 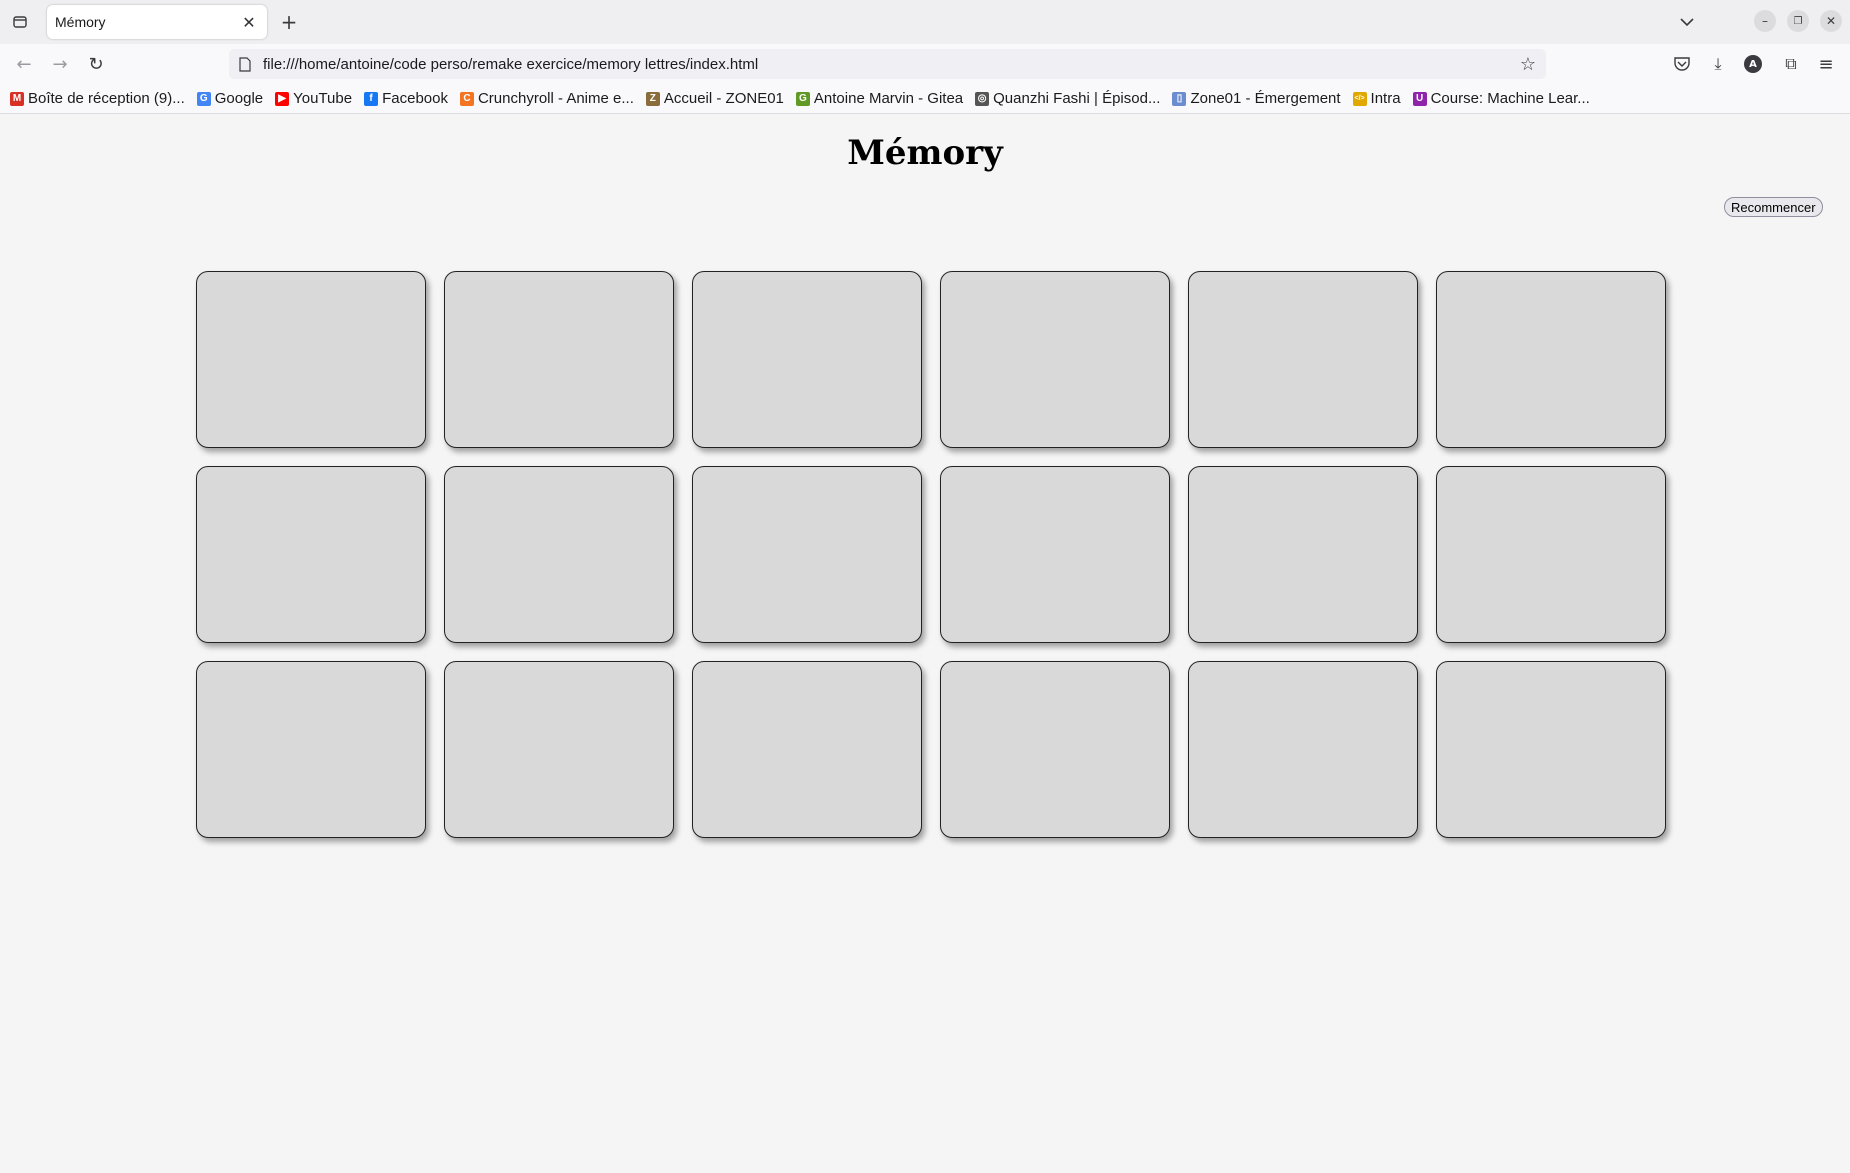 I want to click on globe-icon: ◎, so click(x=982, y=98).